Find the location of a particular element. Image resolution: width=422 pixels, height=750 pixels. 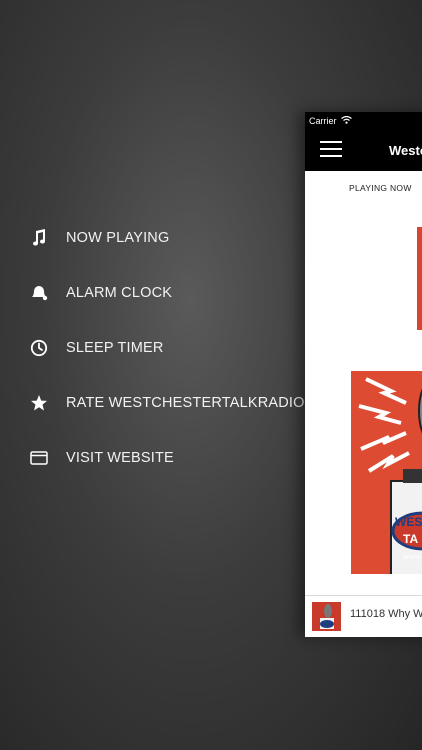

menu-item-now-playing: NOW PLAYING is located at coordinates (98, 238).